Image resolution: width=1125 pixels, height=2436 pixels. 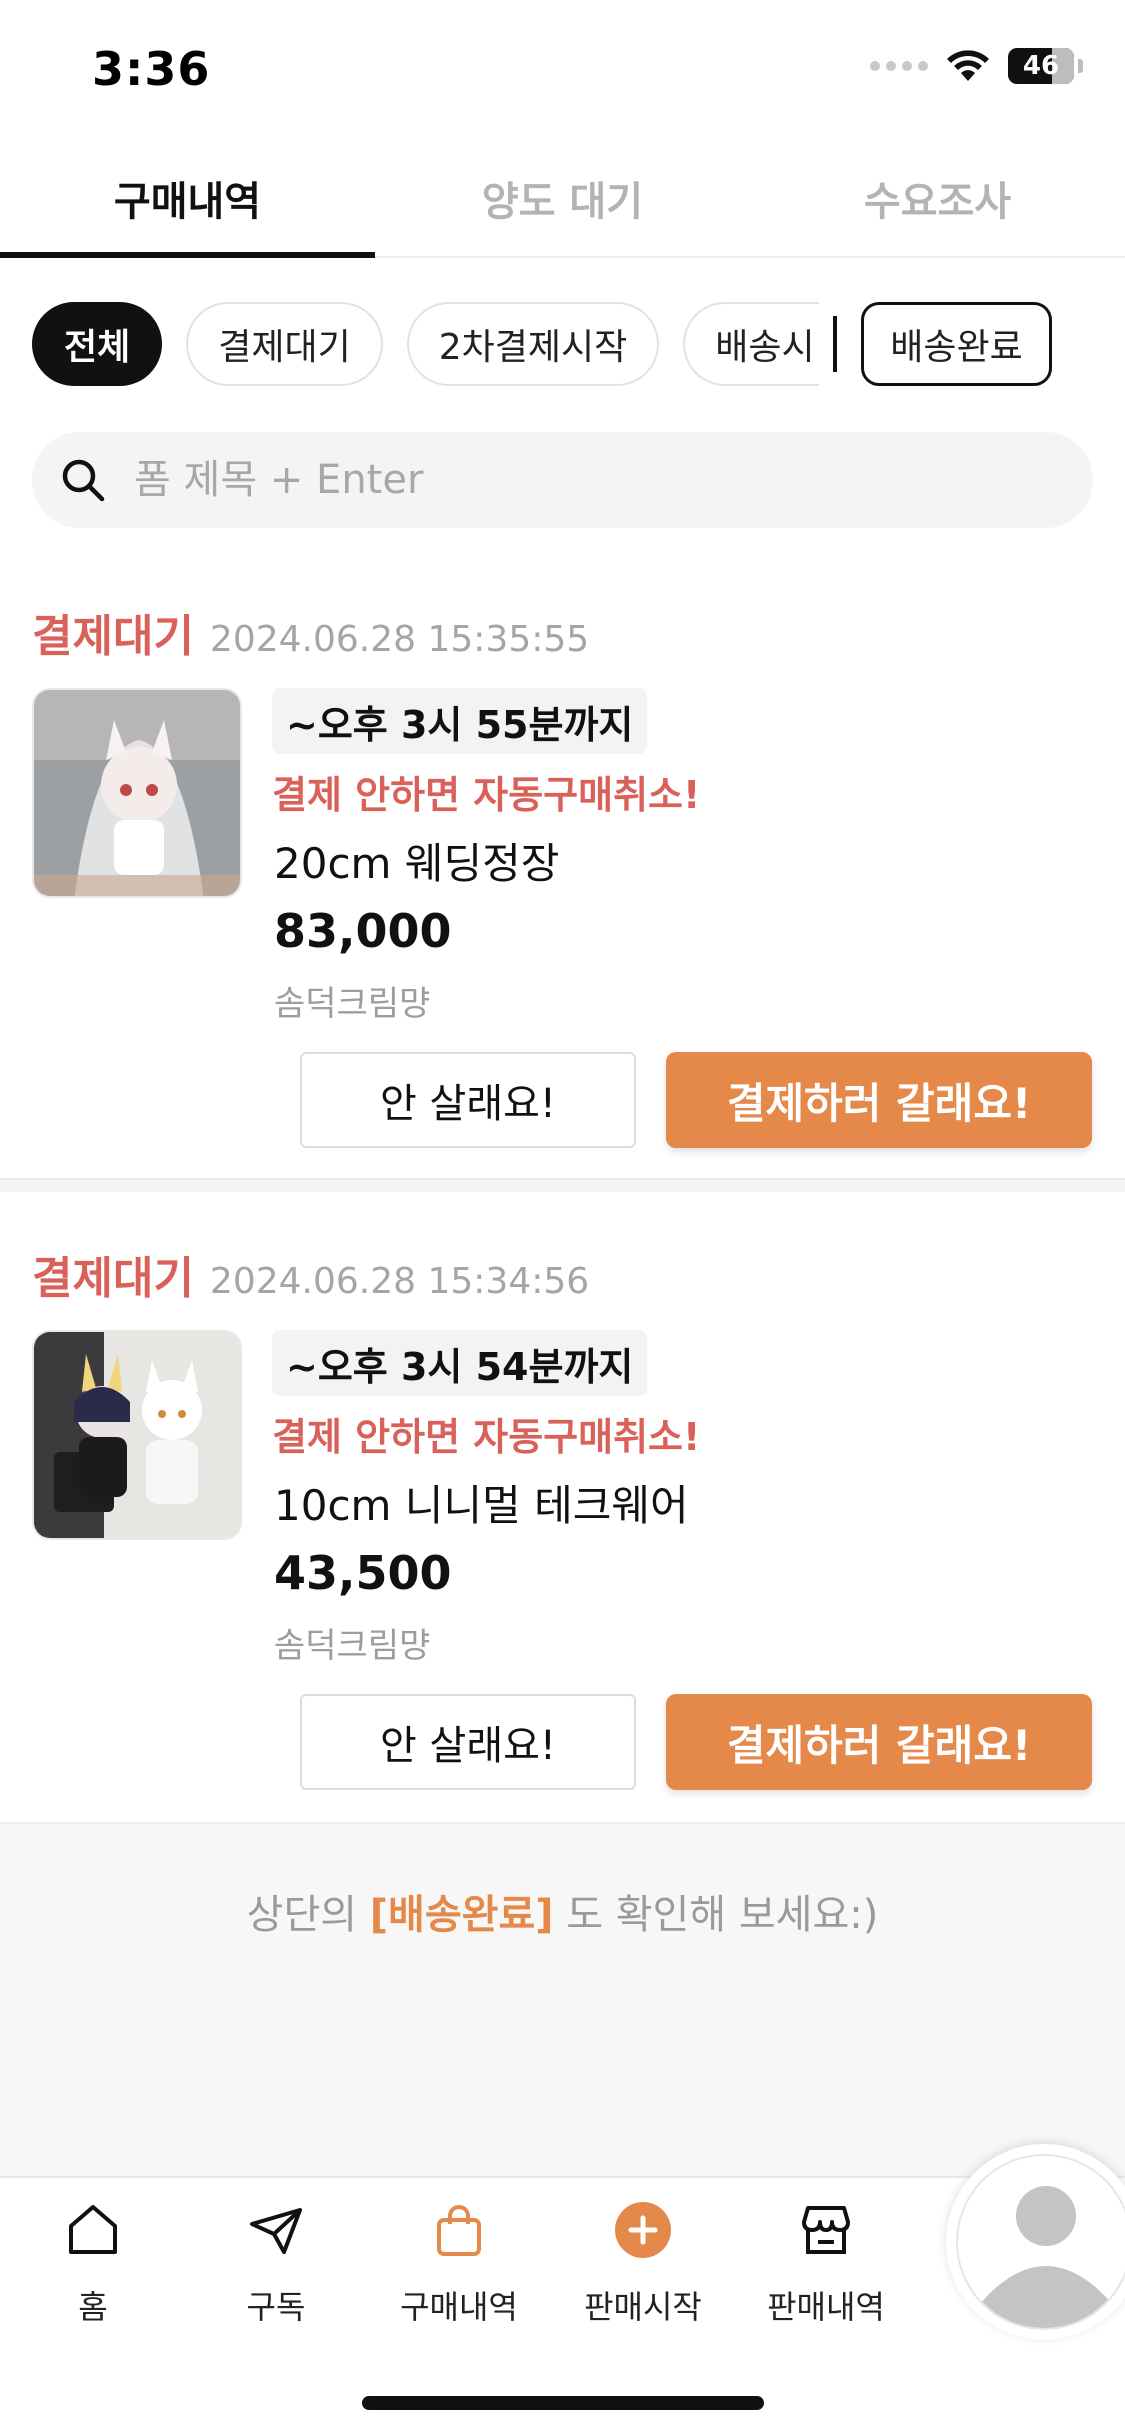 I want to click on nav-start-selling: 판매시작, so click(x=643, y=2263).